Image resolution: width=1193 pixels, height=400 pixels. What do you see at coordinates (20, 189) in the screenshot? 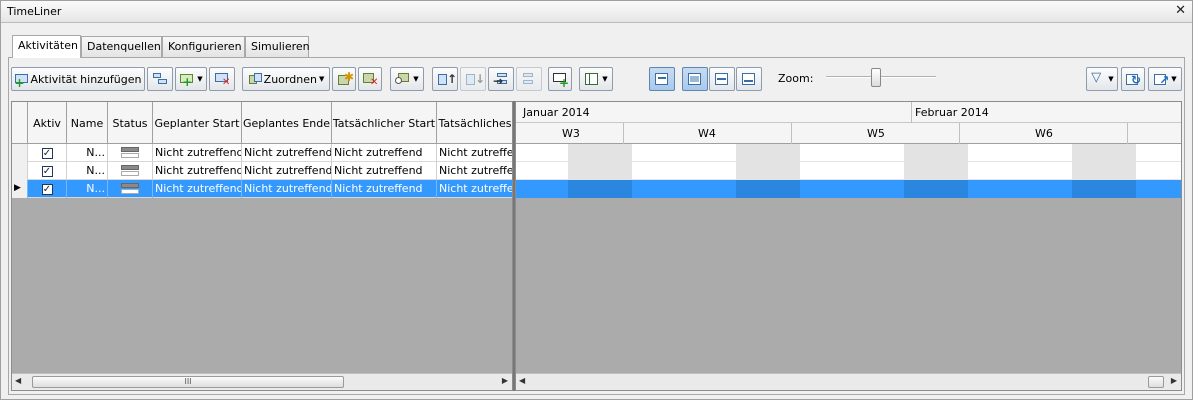
I see `row-pointer-icon: ▶` at bounding box center [20, 189].